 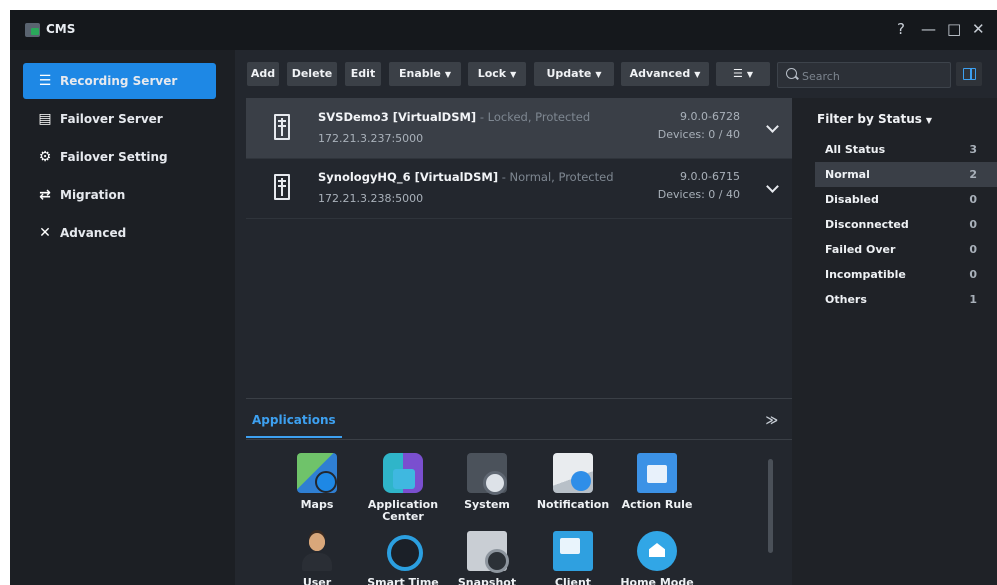 I want to click on filter-count: 1, so click(x=973, y=299).